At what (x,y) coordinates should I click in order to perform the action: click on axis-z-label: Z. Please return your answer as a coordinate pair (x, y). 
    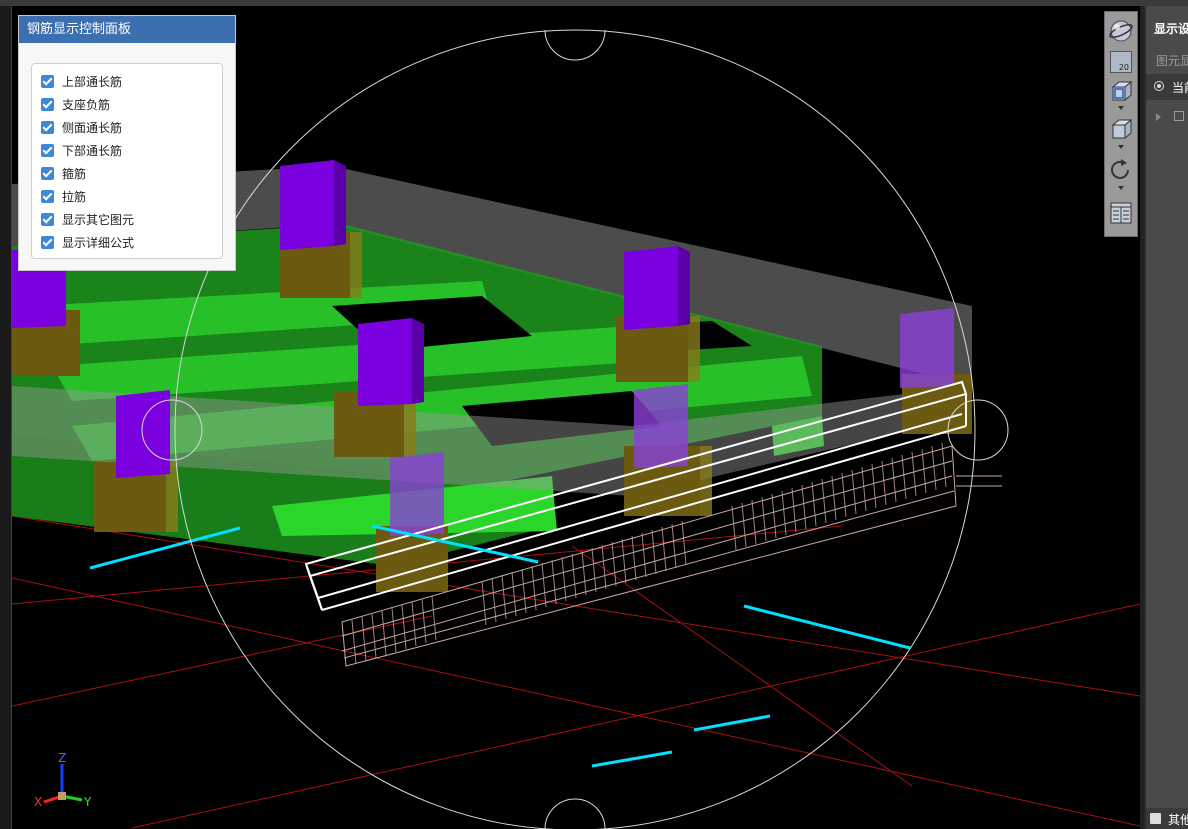
    Looking at the image, I should click on (62, 758).